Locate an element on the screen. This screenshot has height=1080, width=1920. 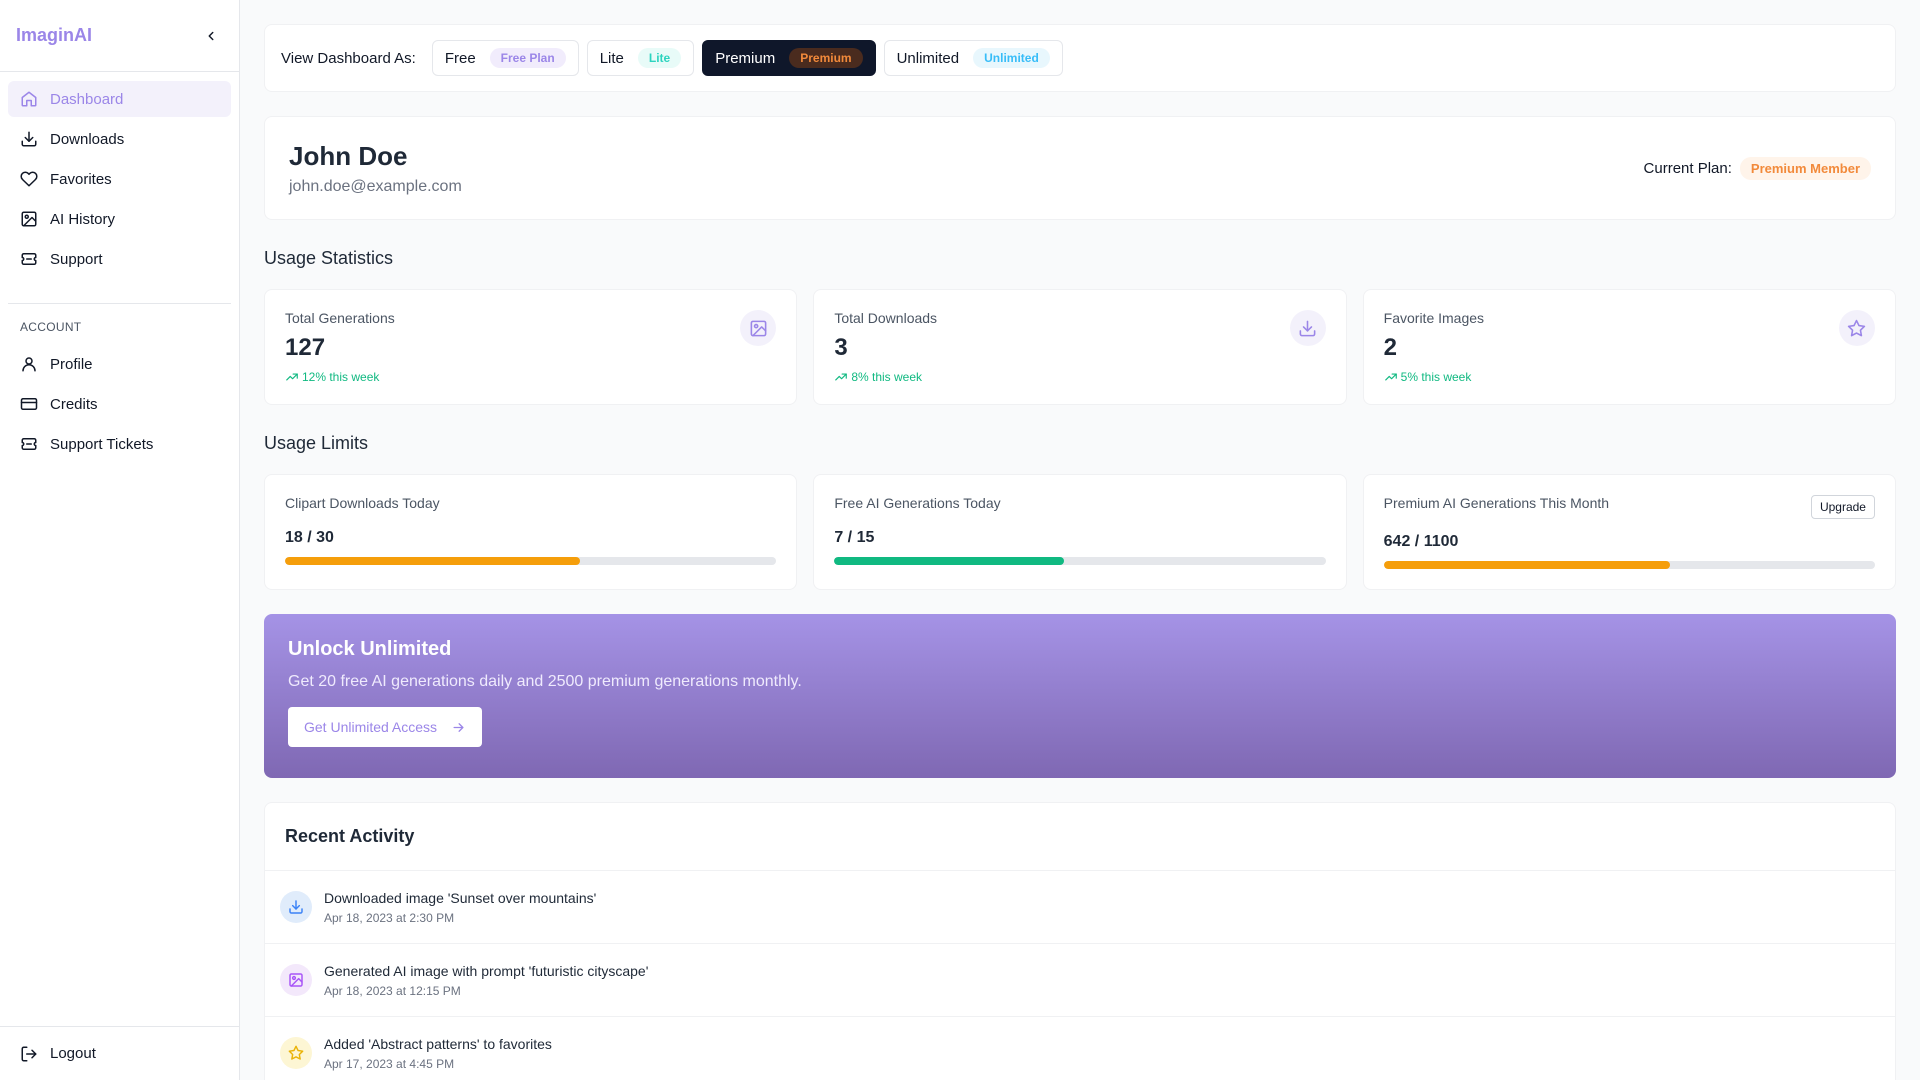
heart-icon is located at coordinates (29, 179).